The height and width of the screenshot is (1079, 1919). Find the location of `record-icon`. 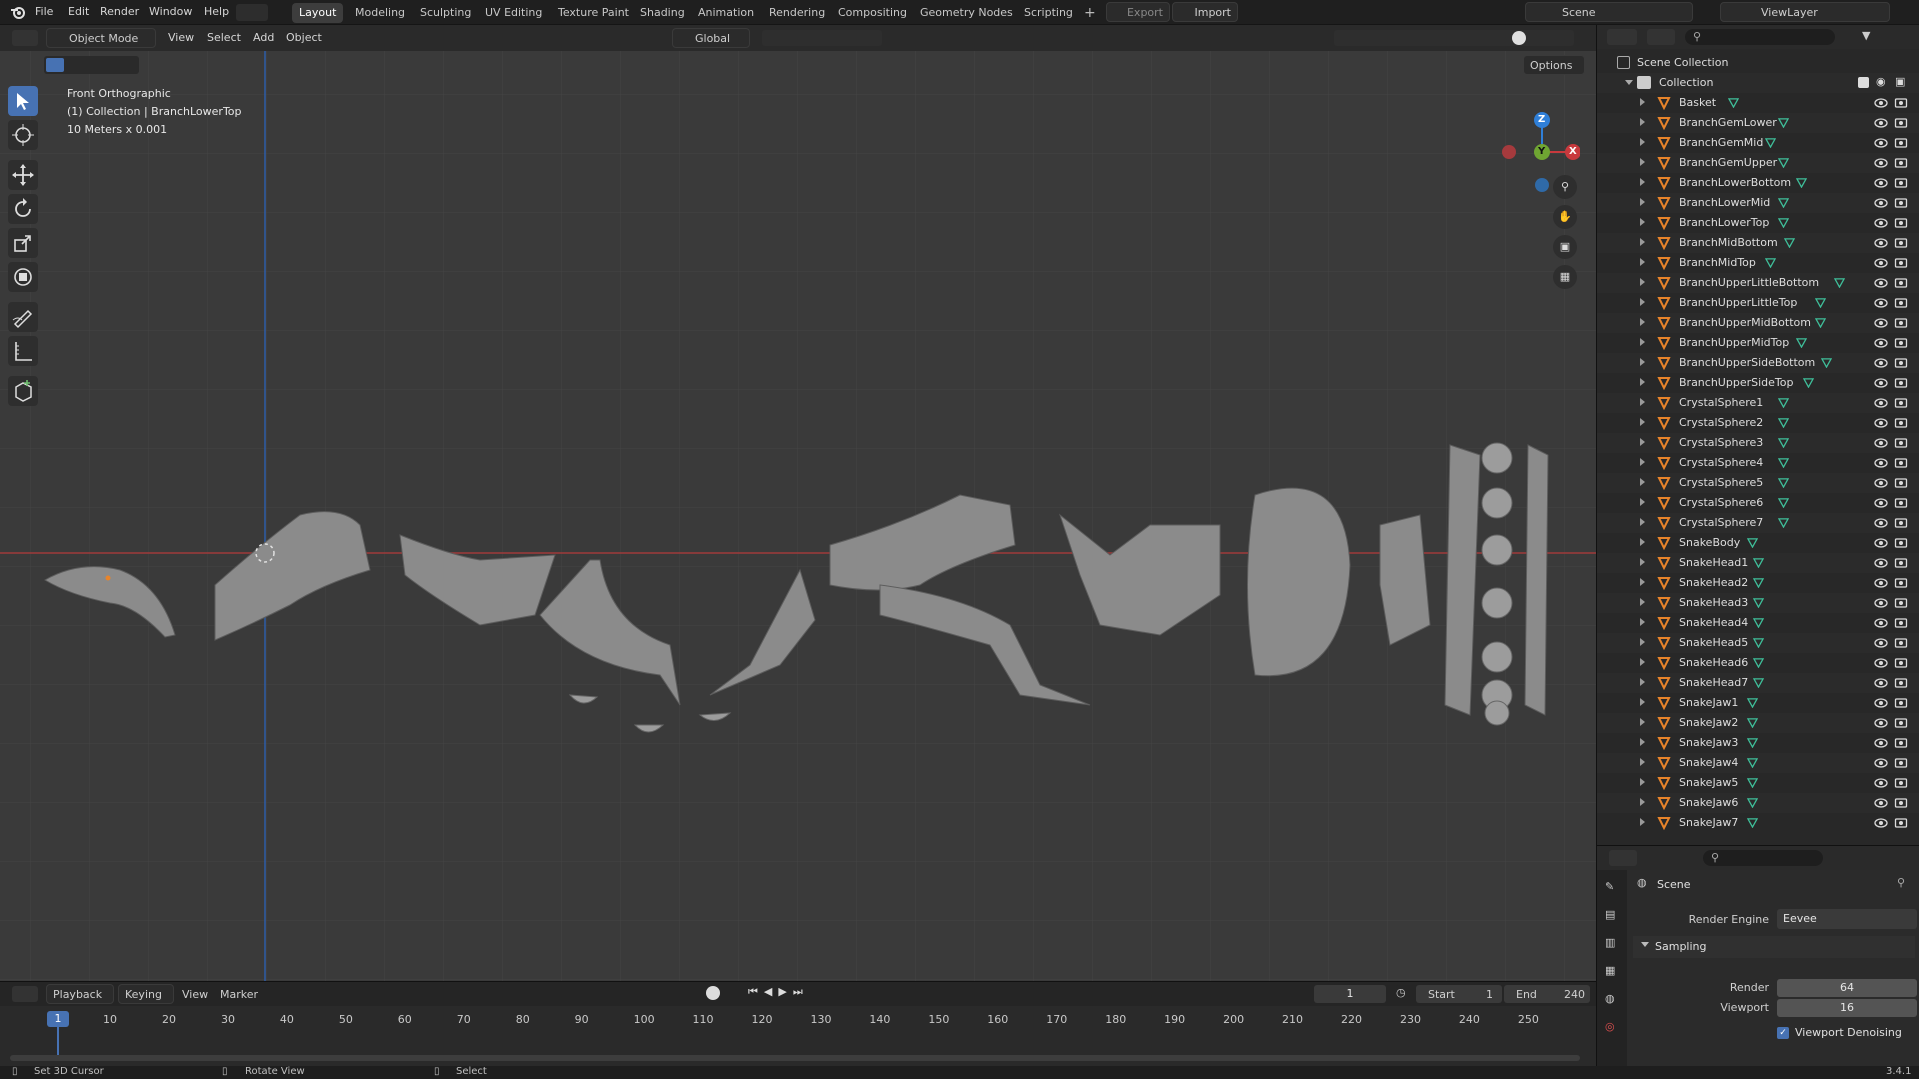

record-icon is located at coordinates (713, 993).